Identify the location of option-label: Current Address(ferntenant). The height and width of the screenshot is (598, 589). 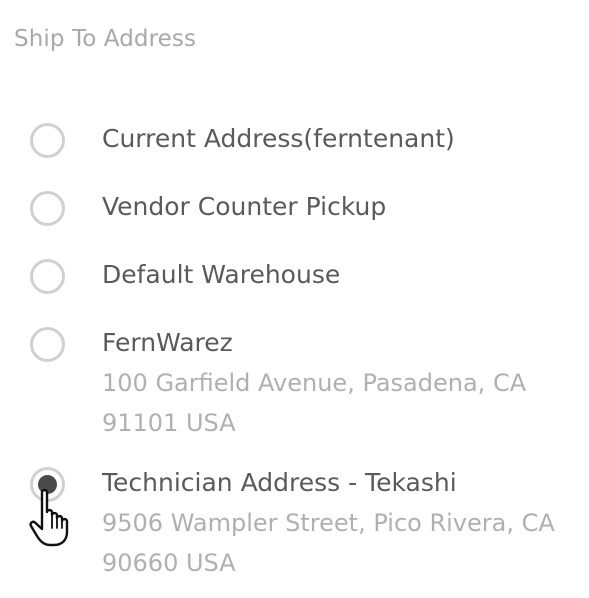
(278, 139).